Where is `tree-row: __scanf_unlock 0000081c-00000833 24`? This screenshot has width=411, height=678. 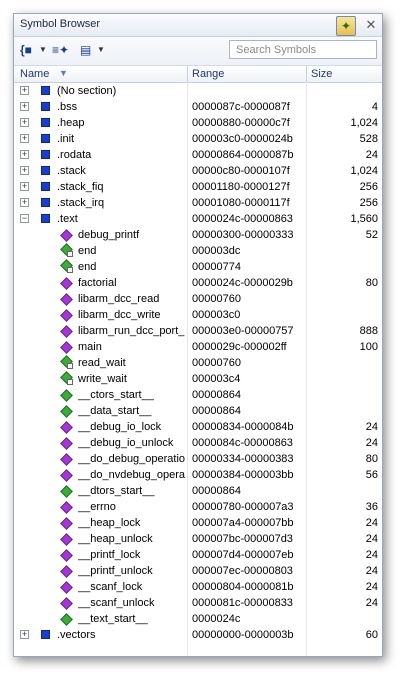
tree-row: __scanf_unlock 0000081c-00000833 24 is located at coordinates (198, 603).